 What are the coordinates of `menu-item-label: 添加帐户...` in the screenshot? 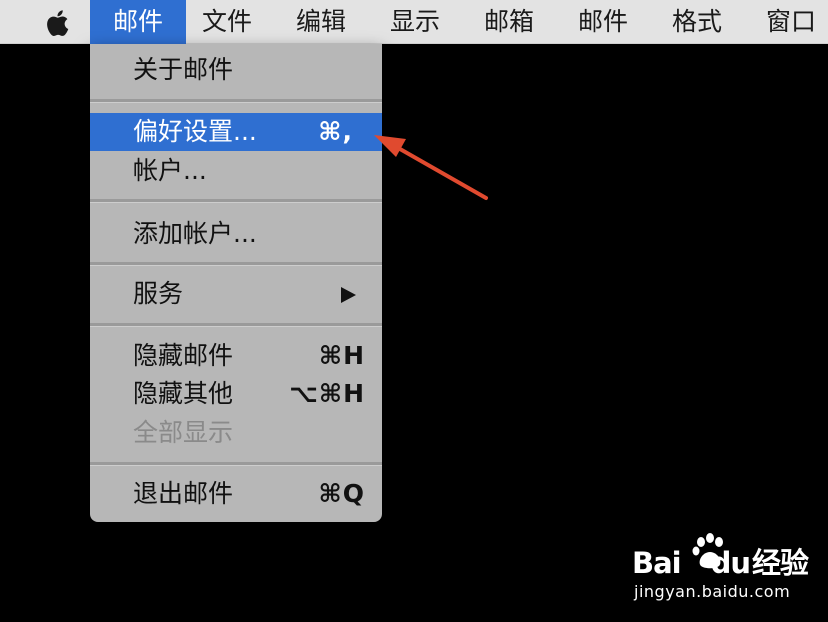 It's located at (195, 233).